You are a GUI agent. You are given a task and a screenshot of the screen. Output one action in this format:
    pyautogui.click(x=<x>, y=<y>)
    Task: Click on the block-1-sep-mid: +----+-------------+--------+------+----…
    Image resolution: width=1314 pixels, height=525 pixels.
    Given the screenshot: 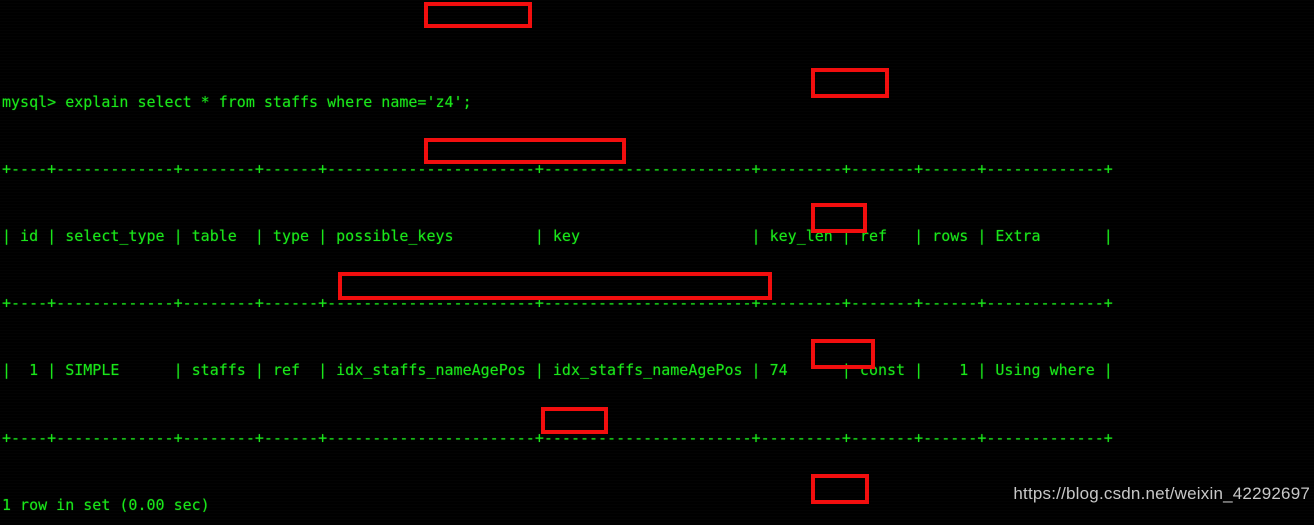 What is the action you would take?
    pyautogui.click(x=557, y=303)
    